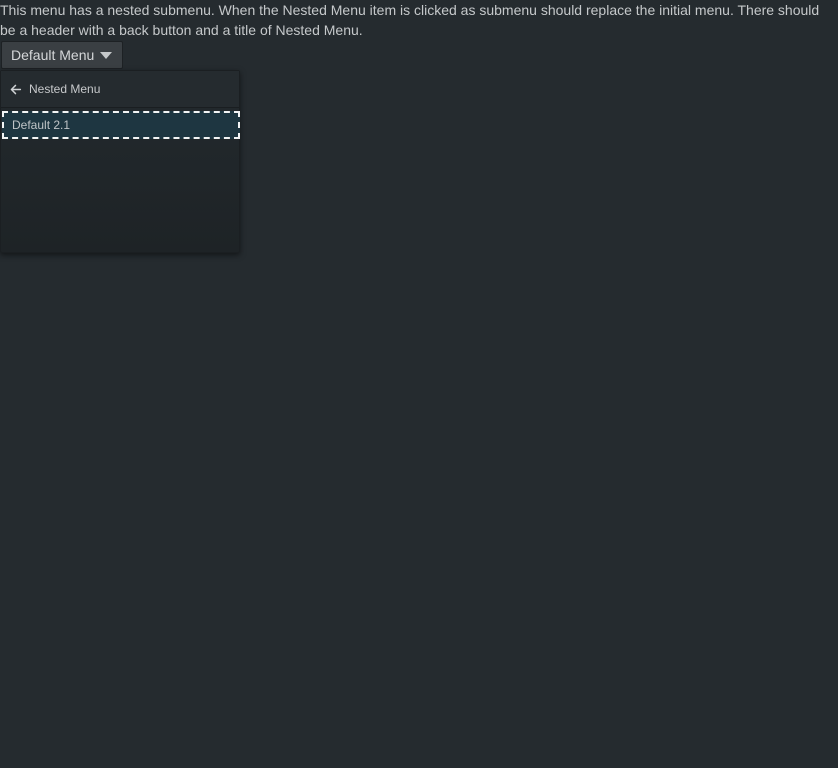 The height and width of the screenshot is (768, 838). What do you see at coordinates (106, 55) in the screenshot?
I see `caret-down-icon` at bounding box center [106, 55].